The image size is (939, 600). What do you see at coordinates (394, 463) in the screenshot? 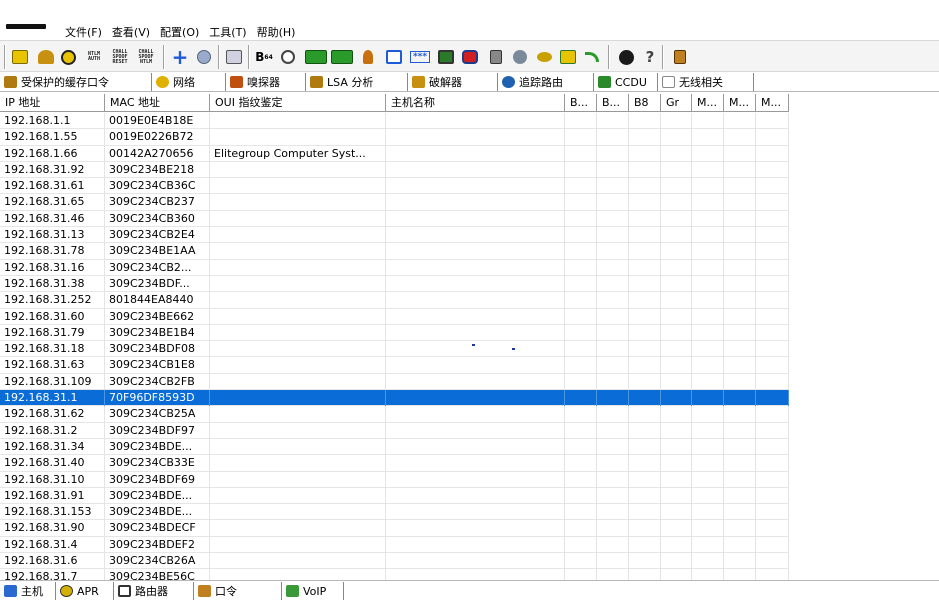
I see `table-row: 192.168.31.40 309C234CB33E` at bounding box center [394, 463].